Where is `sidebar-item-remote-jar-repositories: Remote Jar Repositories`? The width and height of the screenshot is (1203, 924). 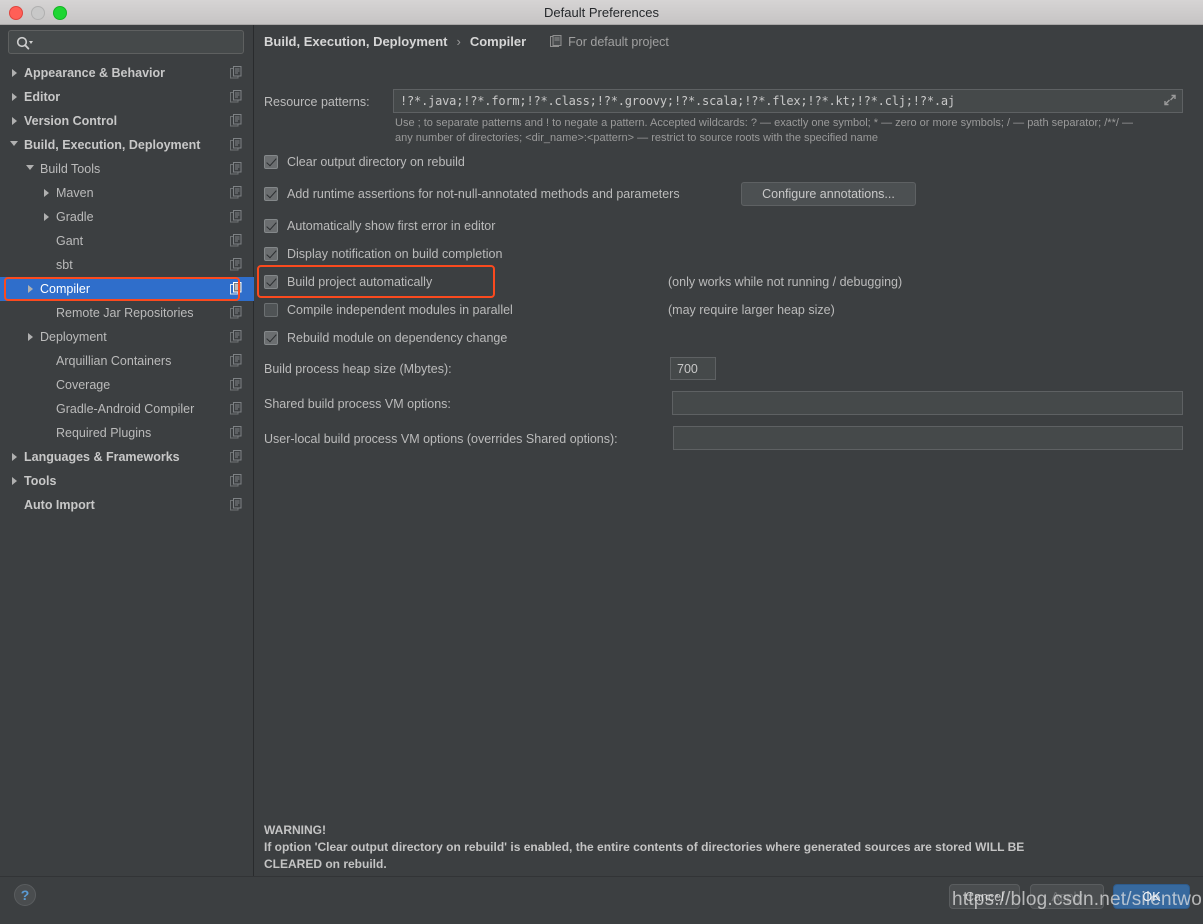 sidebar-item-remote-jar-repositories: Remote Jar Repositories is located at coordinates (127, 313).